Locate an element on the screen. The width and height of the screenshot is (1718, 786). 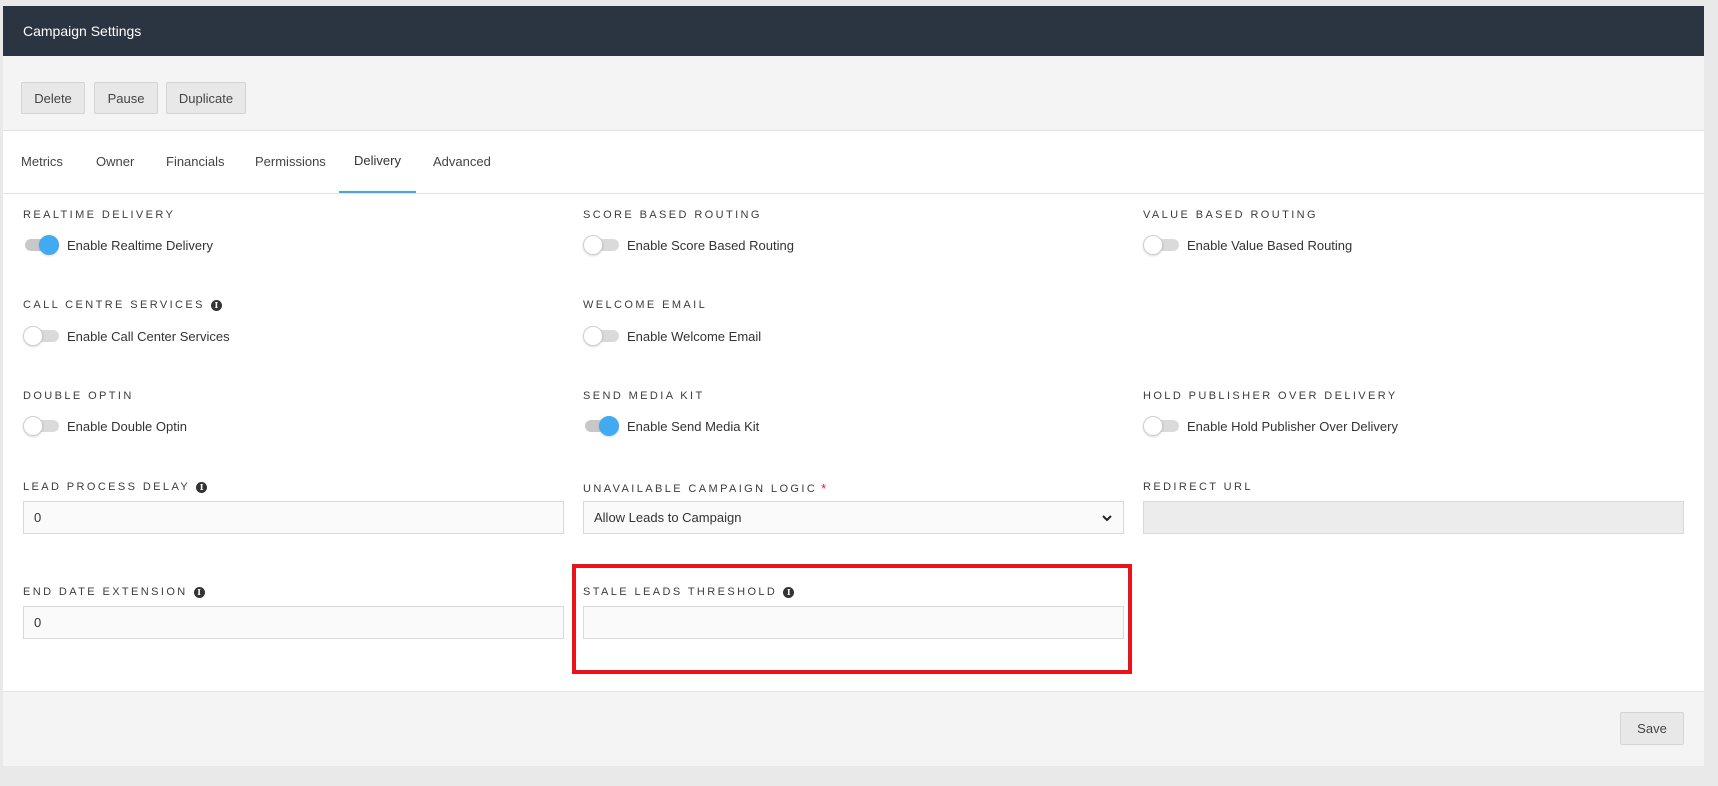
hold-publisher-label-text: HOLD PUBLISHER OVER DELIVERY is located at coordinates (1270, 396).